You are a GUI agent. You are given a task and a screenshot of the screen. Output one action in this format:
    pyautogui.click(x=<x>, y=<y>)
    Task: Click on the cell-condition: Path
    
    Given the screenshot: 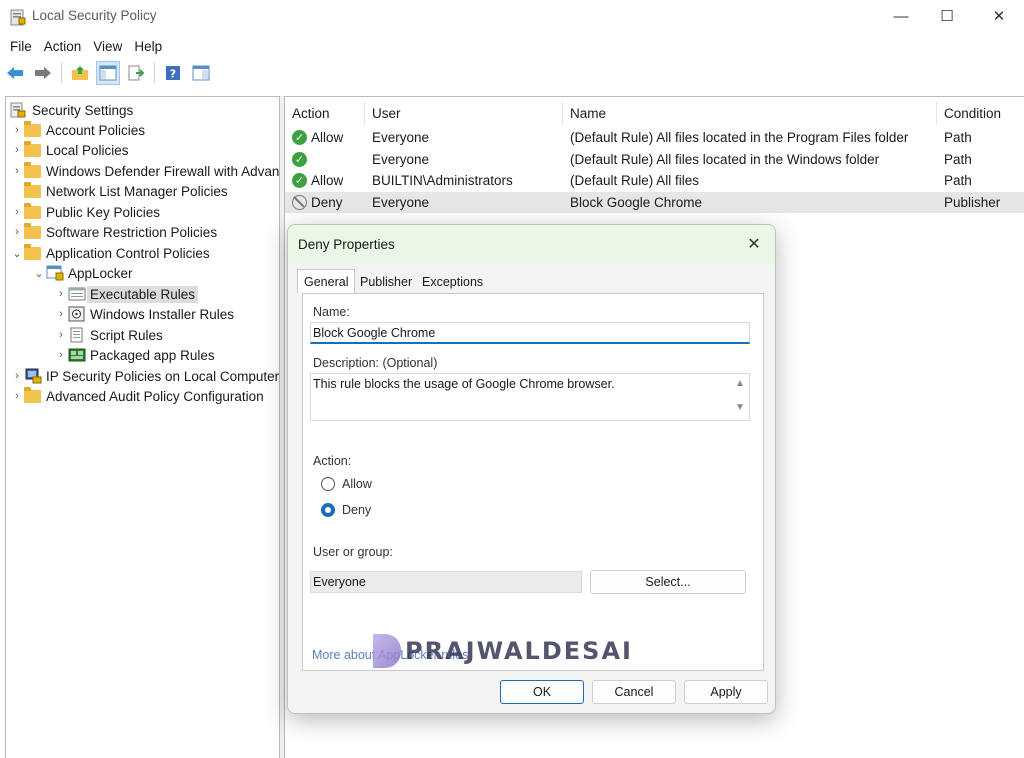 What is the action you would take?
    pyautogui.click(x=958, y=137)
    